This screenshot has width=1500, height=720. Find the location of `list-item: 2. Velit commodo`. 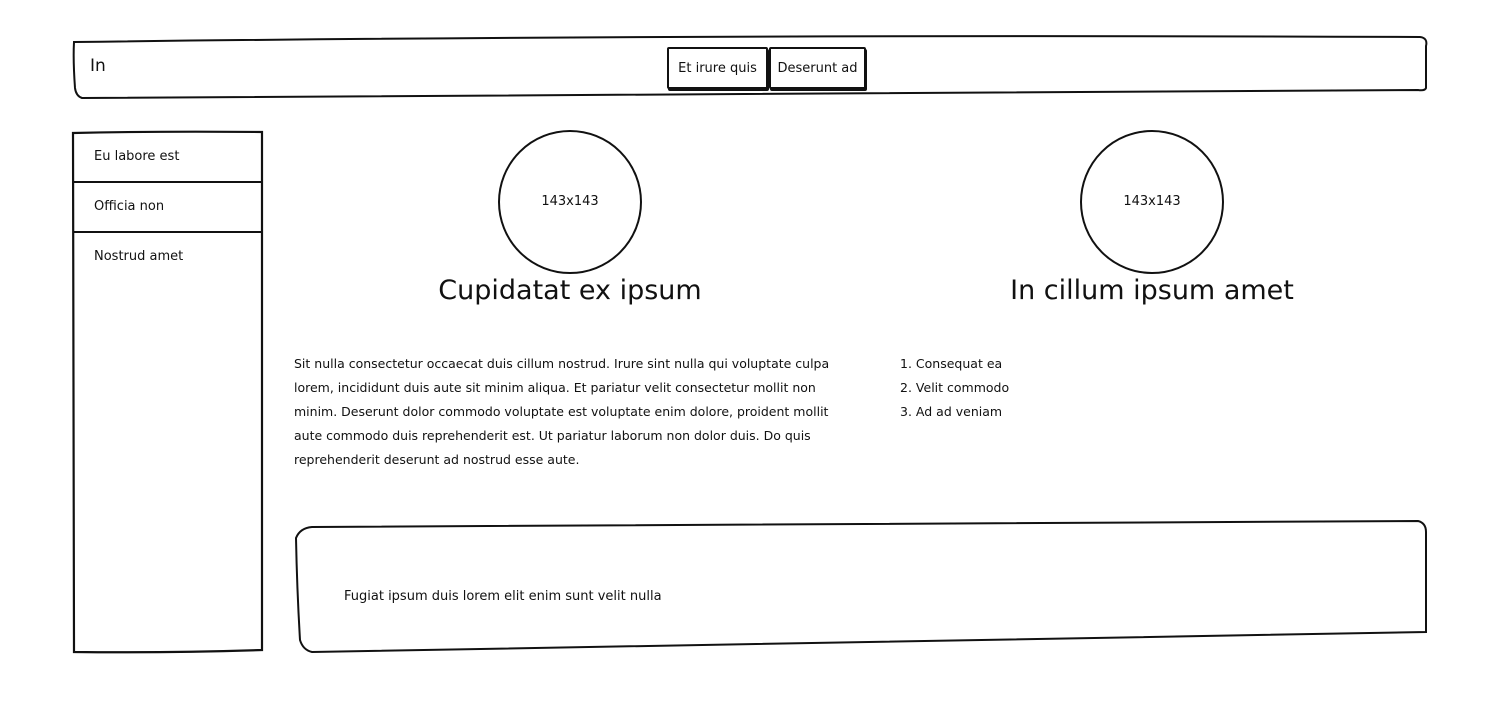

list-item: 2. Velit commodo is located at coordinates (954, 388).